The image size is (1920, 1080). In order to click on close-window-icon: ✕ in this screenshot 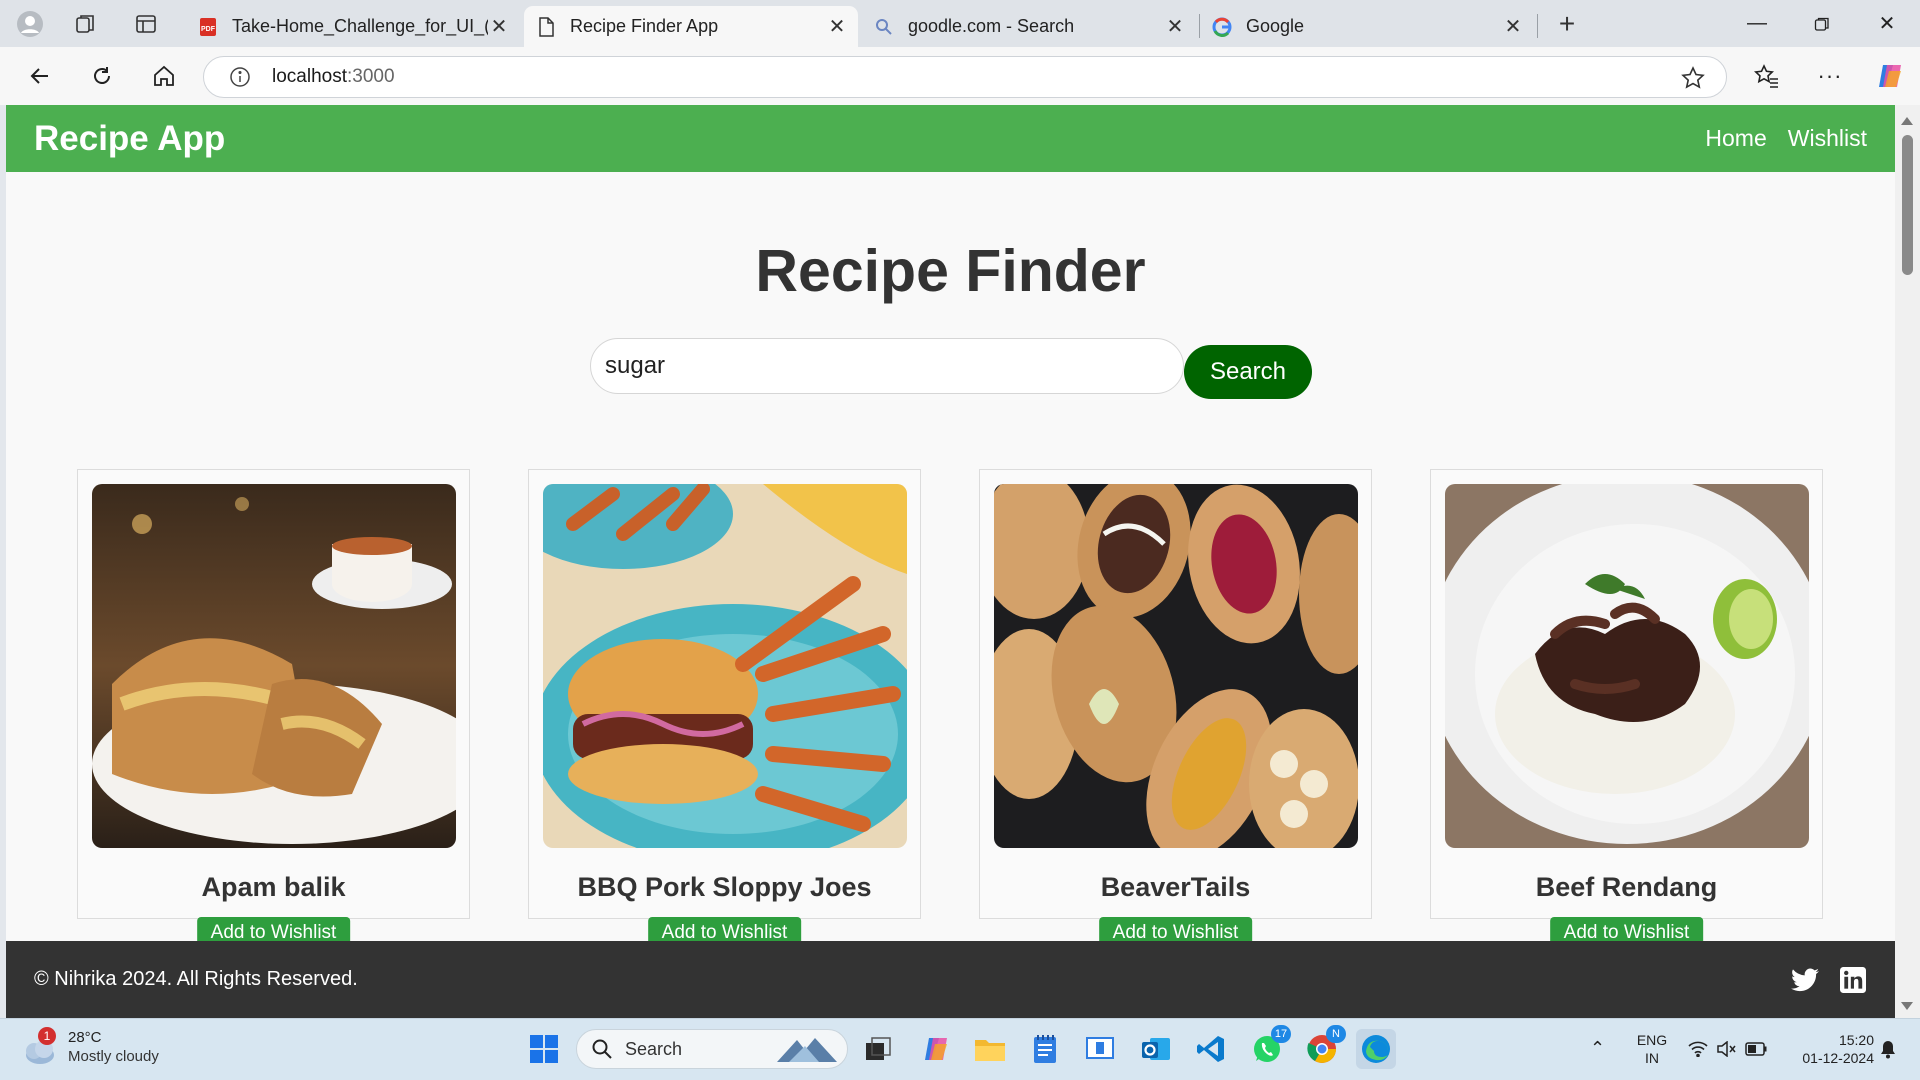, I will do `click(1887, 23)`.